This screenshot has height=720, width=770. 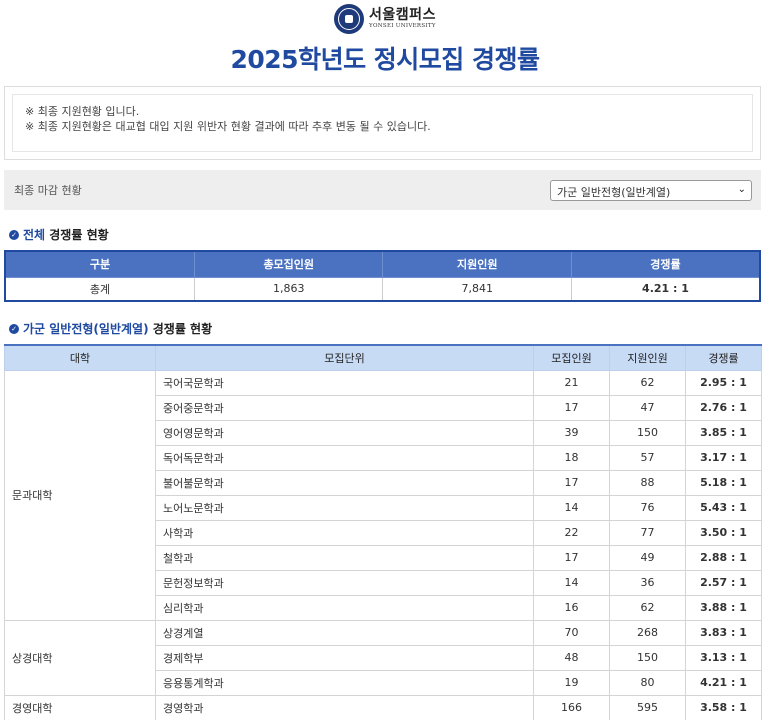 What do you see at coordinates (344, 707) in the screenshot?
I see `department-name: 경영학과` at bounding box center [344, 707].